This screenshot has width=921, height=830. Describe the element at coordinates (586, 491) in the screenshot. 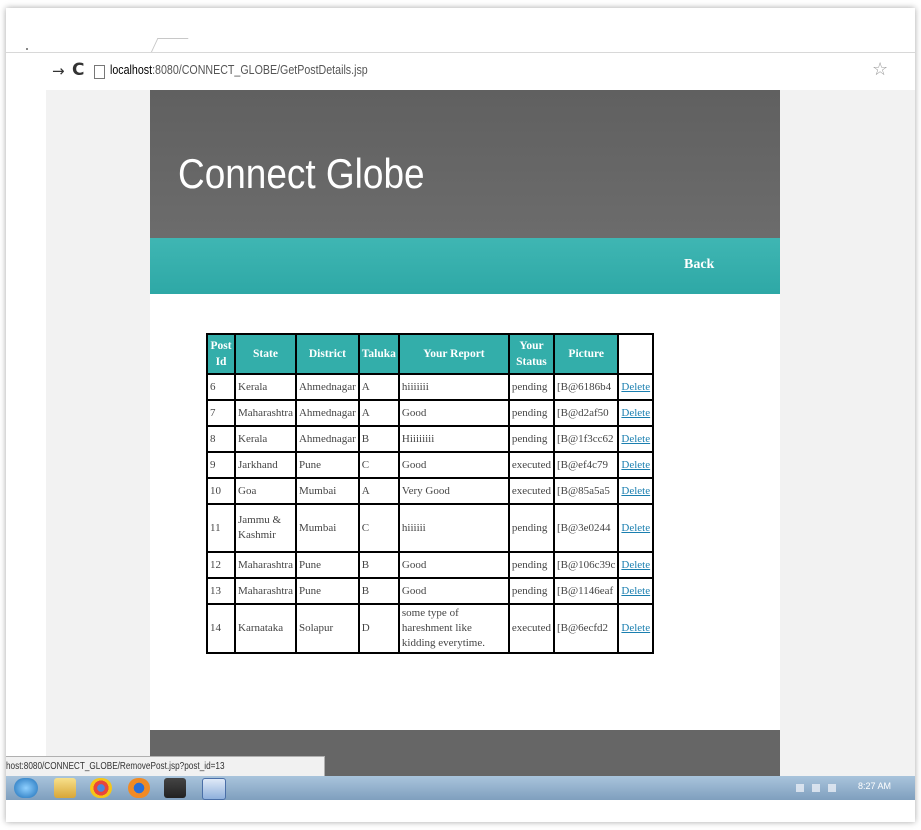

I see `cell-picture: [B@85a5a5` at that location.